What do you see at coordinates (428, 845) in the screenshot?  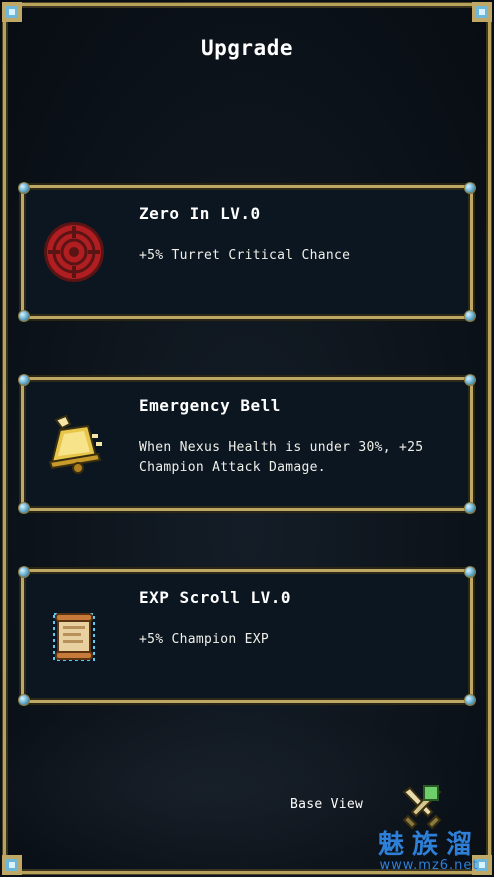 I see `watermark-title: 魅族溜` at bounding box center [428, 845].